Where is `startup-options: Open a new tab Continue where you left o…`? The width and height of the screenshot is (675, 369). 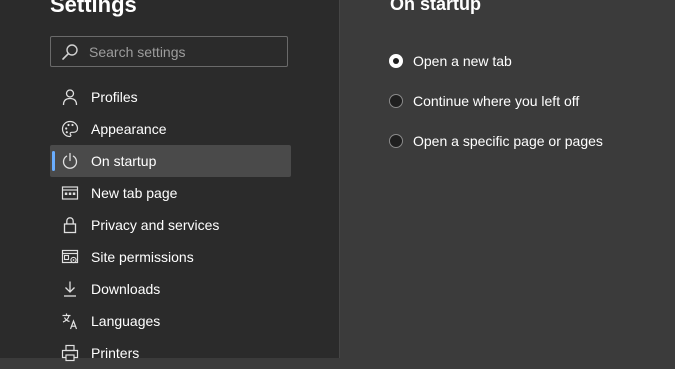 startup-options: Open a new tab Continue where you left o… is located at coordinates (496, 101).